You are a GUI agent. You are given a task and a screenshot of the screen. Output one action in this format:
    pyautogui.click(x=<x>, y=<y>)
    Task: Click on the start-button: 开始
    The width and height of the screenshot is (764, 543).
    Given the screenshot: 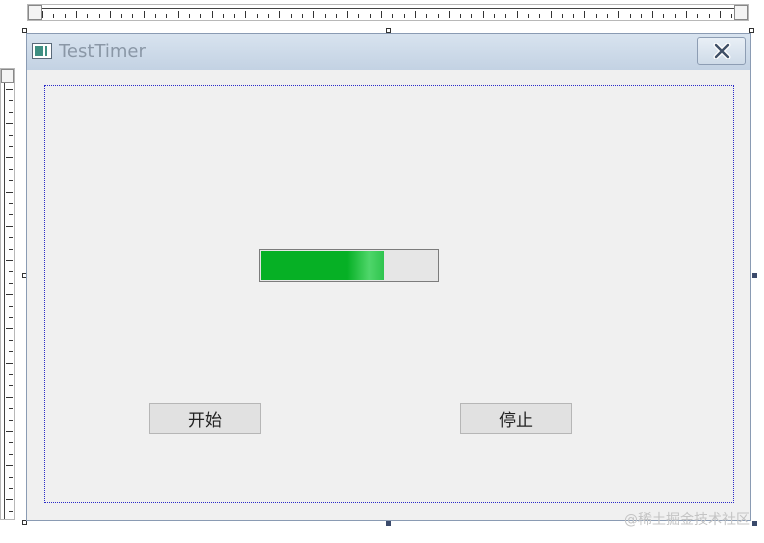 What is the action you would take?
    pyautogui.click(x=205, y=418)
    